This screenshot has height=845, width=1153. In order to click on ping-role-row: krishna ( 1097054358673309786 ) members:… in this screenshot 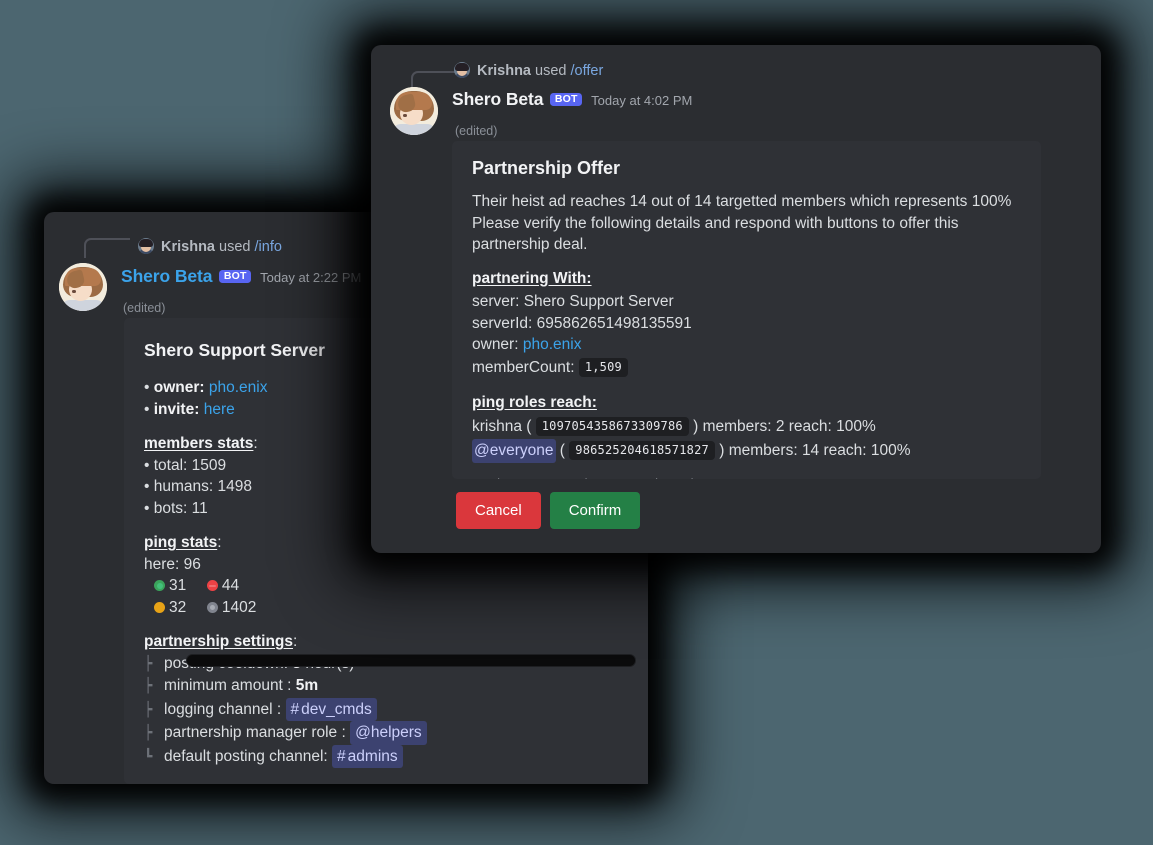, I will do `click(674, 426)`.